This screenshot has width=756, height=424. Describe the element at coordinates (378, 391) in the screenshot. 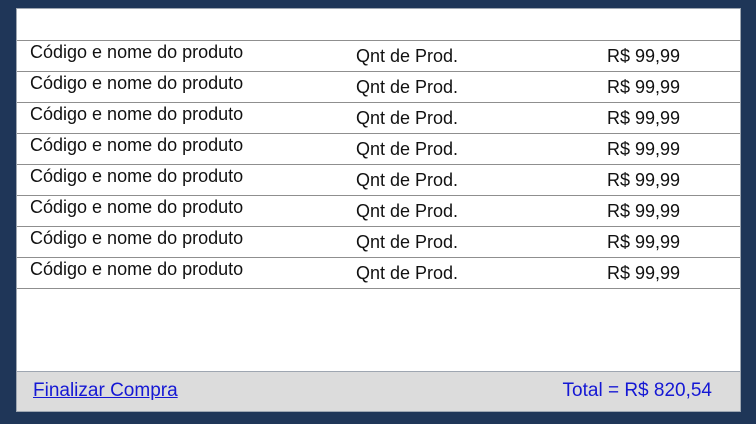

I see `cart-footer: Finalizar Compra Total = R$ 820,54` at that location.